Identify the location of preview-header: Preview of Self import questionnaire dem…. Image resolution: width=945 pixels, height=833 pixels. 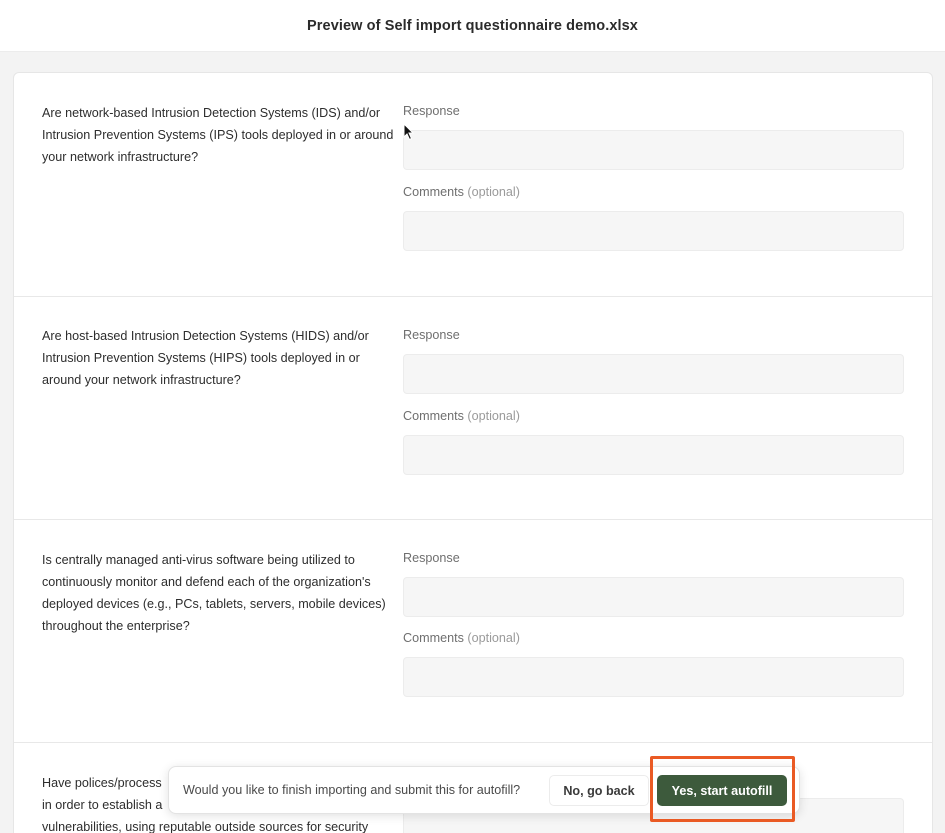
(472, 26).